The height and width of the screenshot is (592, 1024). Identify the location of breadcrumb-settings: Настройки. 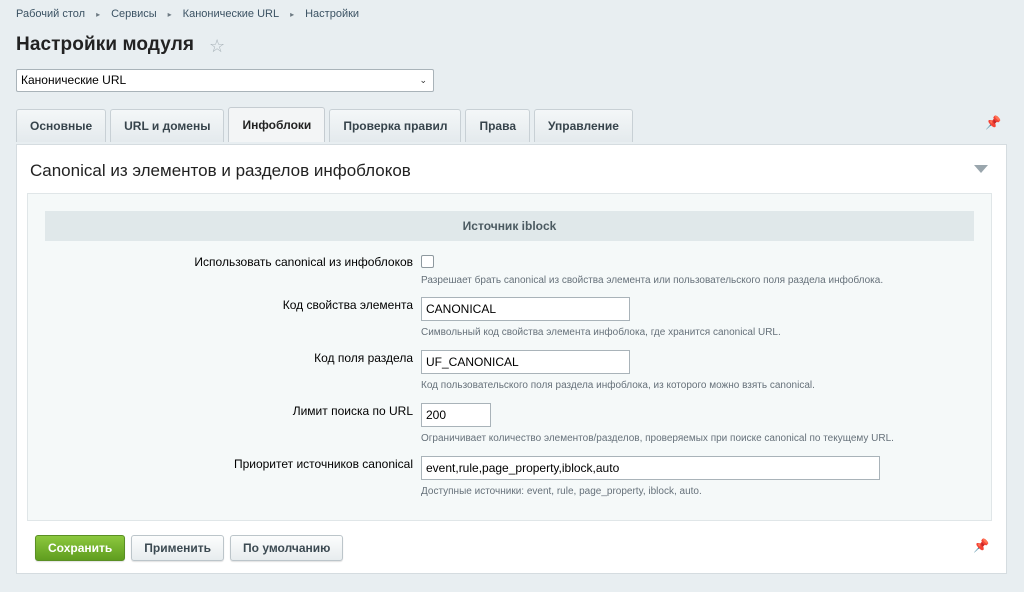
(332, 14).